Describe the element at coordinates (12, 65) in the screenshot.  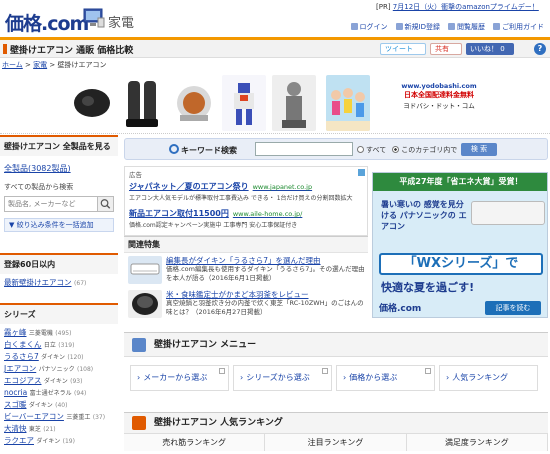
I see `breadcrumb-home: ホーム` at that location.